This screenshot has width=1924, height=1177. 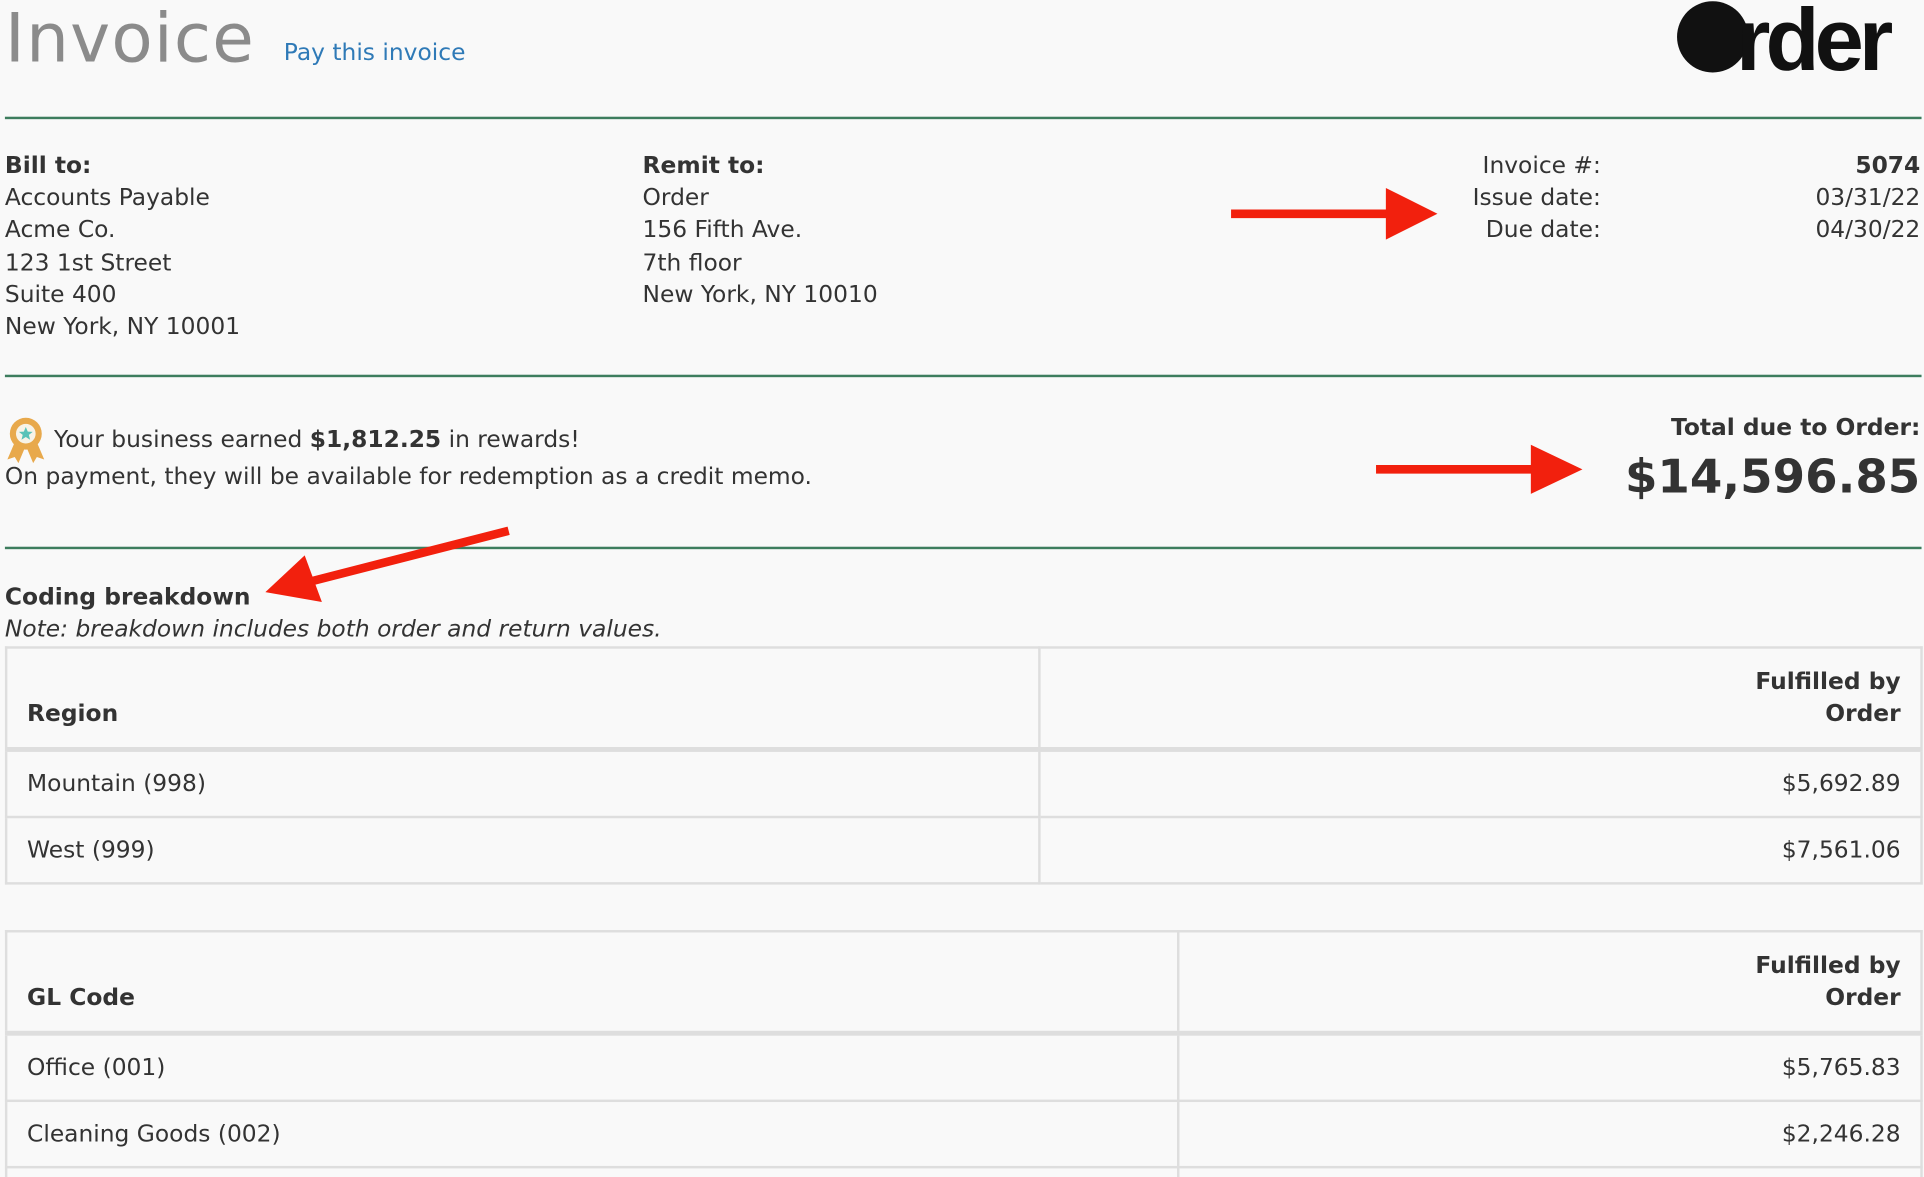 What do you see at coordinates (722, 230) in the screenshot?
I see `remit-to-line: 156 Fifth Ave.` at bounding box center [722, 230].